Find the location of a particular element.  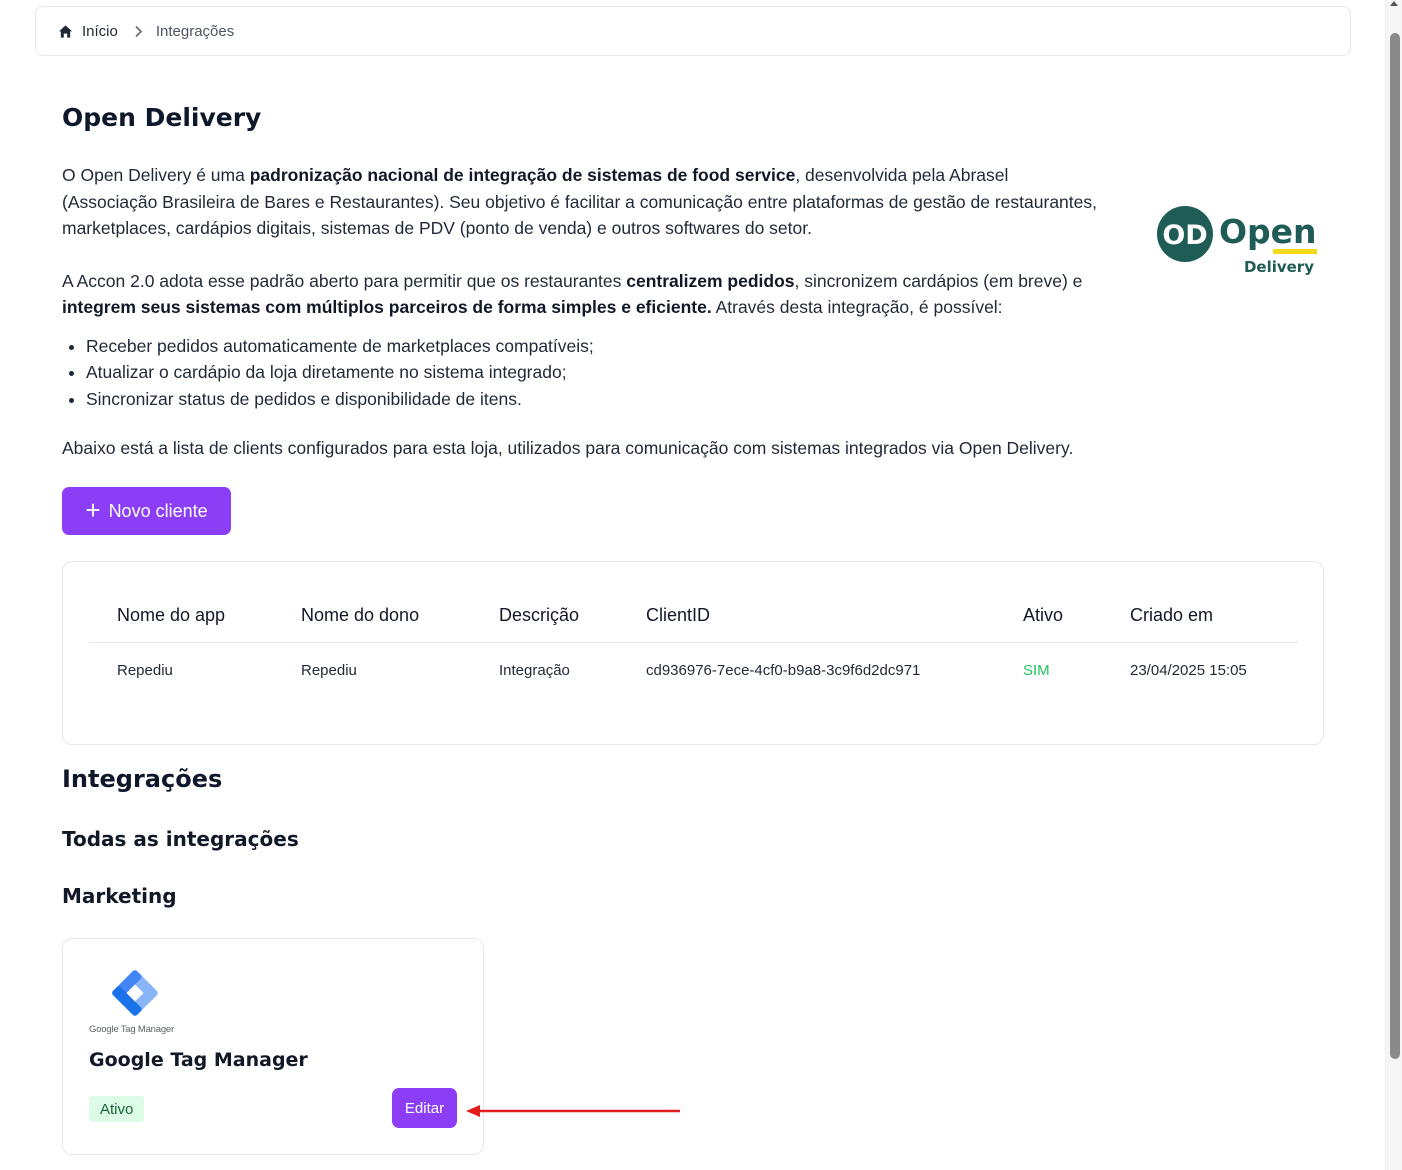

cell-active-status: SIM is located at coordinates (1036, 670).